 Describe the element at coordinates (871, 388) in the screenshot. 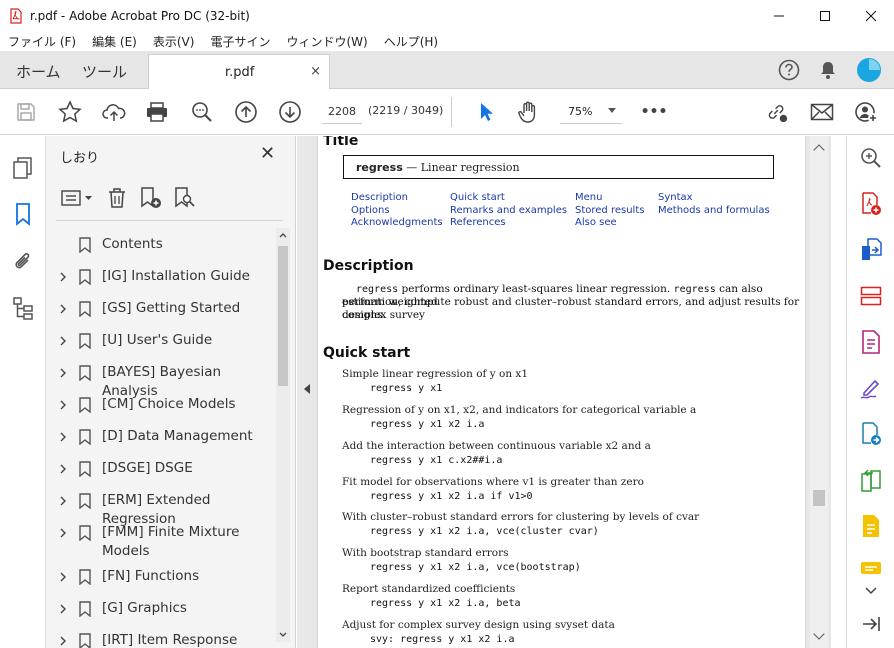

I see `fill-sign-icon` at that location.